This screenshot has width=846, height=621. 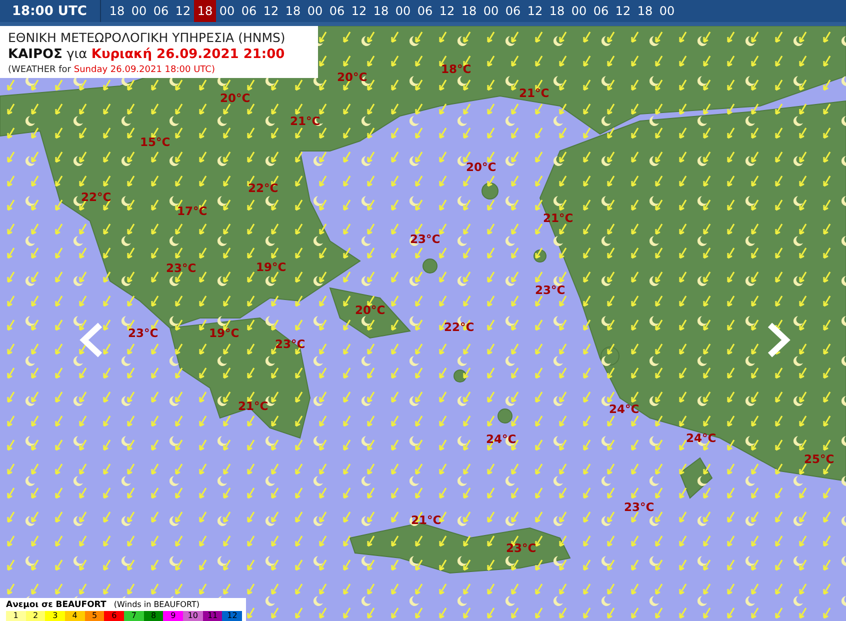 I want to click on beaufort-scale-cell: 5, so click(x=94, y=616).